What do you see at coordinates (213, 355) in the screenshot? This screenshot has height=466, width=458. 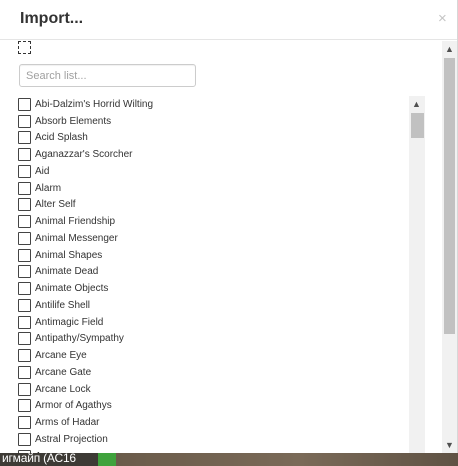 I see `list-item: Arcane Eye` at bounding box center [213, 355].